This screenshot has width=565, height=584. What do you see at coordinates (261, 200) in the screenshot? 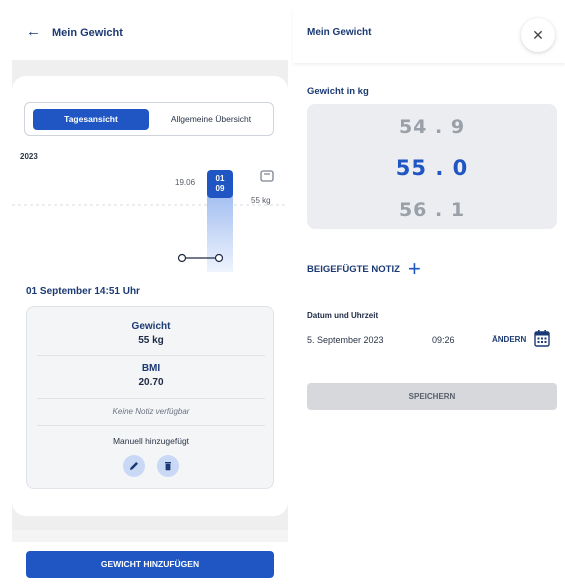
I see `weight-axis-label: 55 kg` at bounding box center [261, 200].